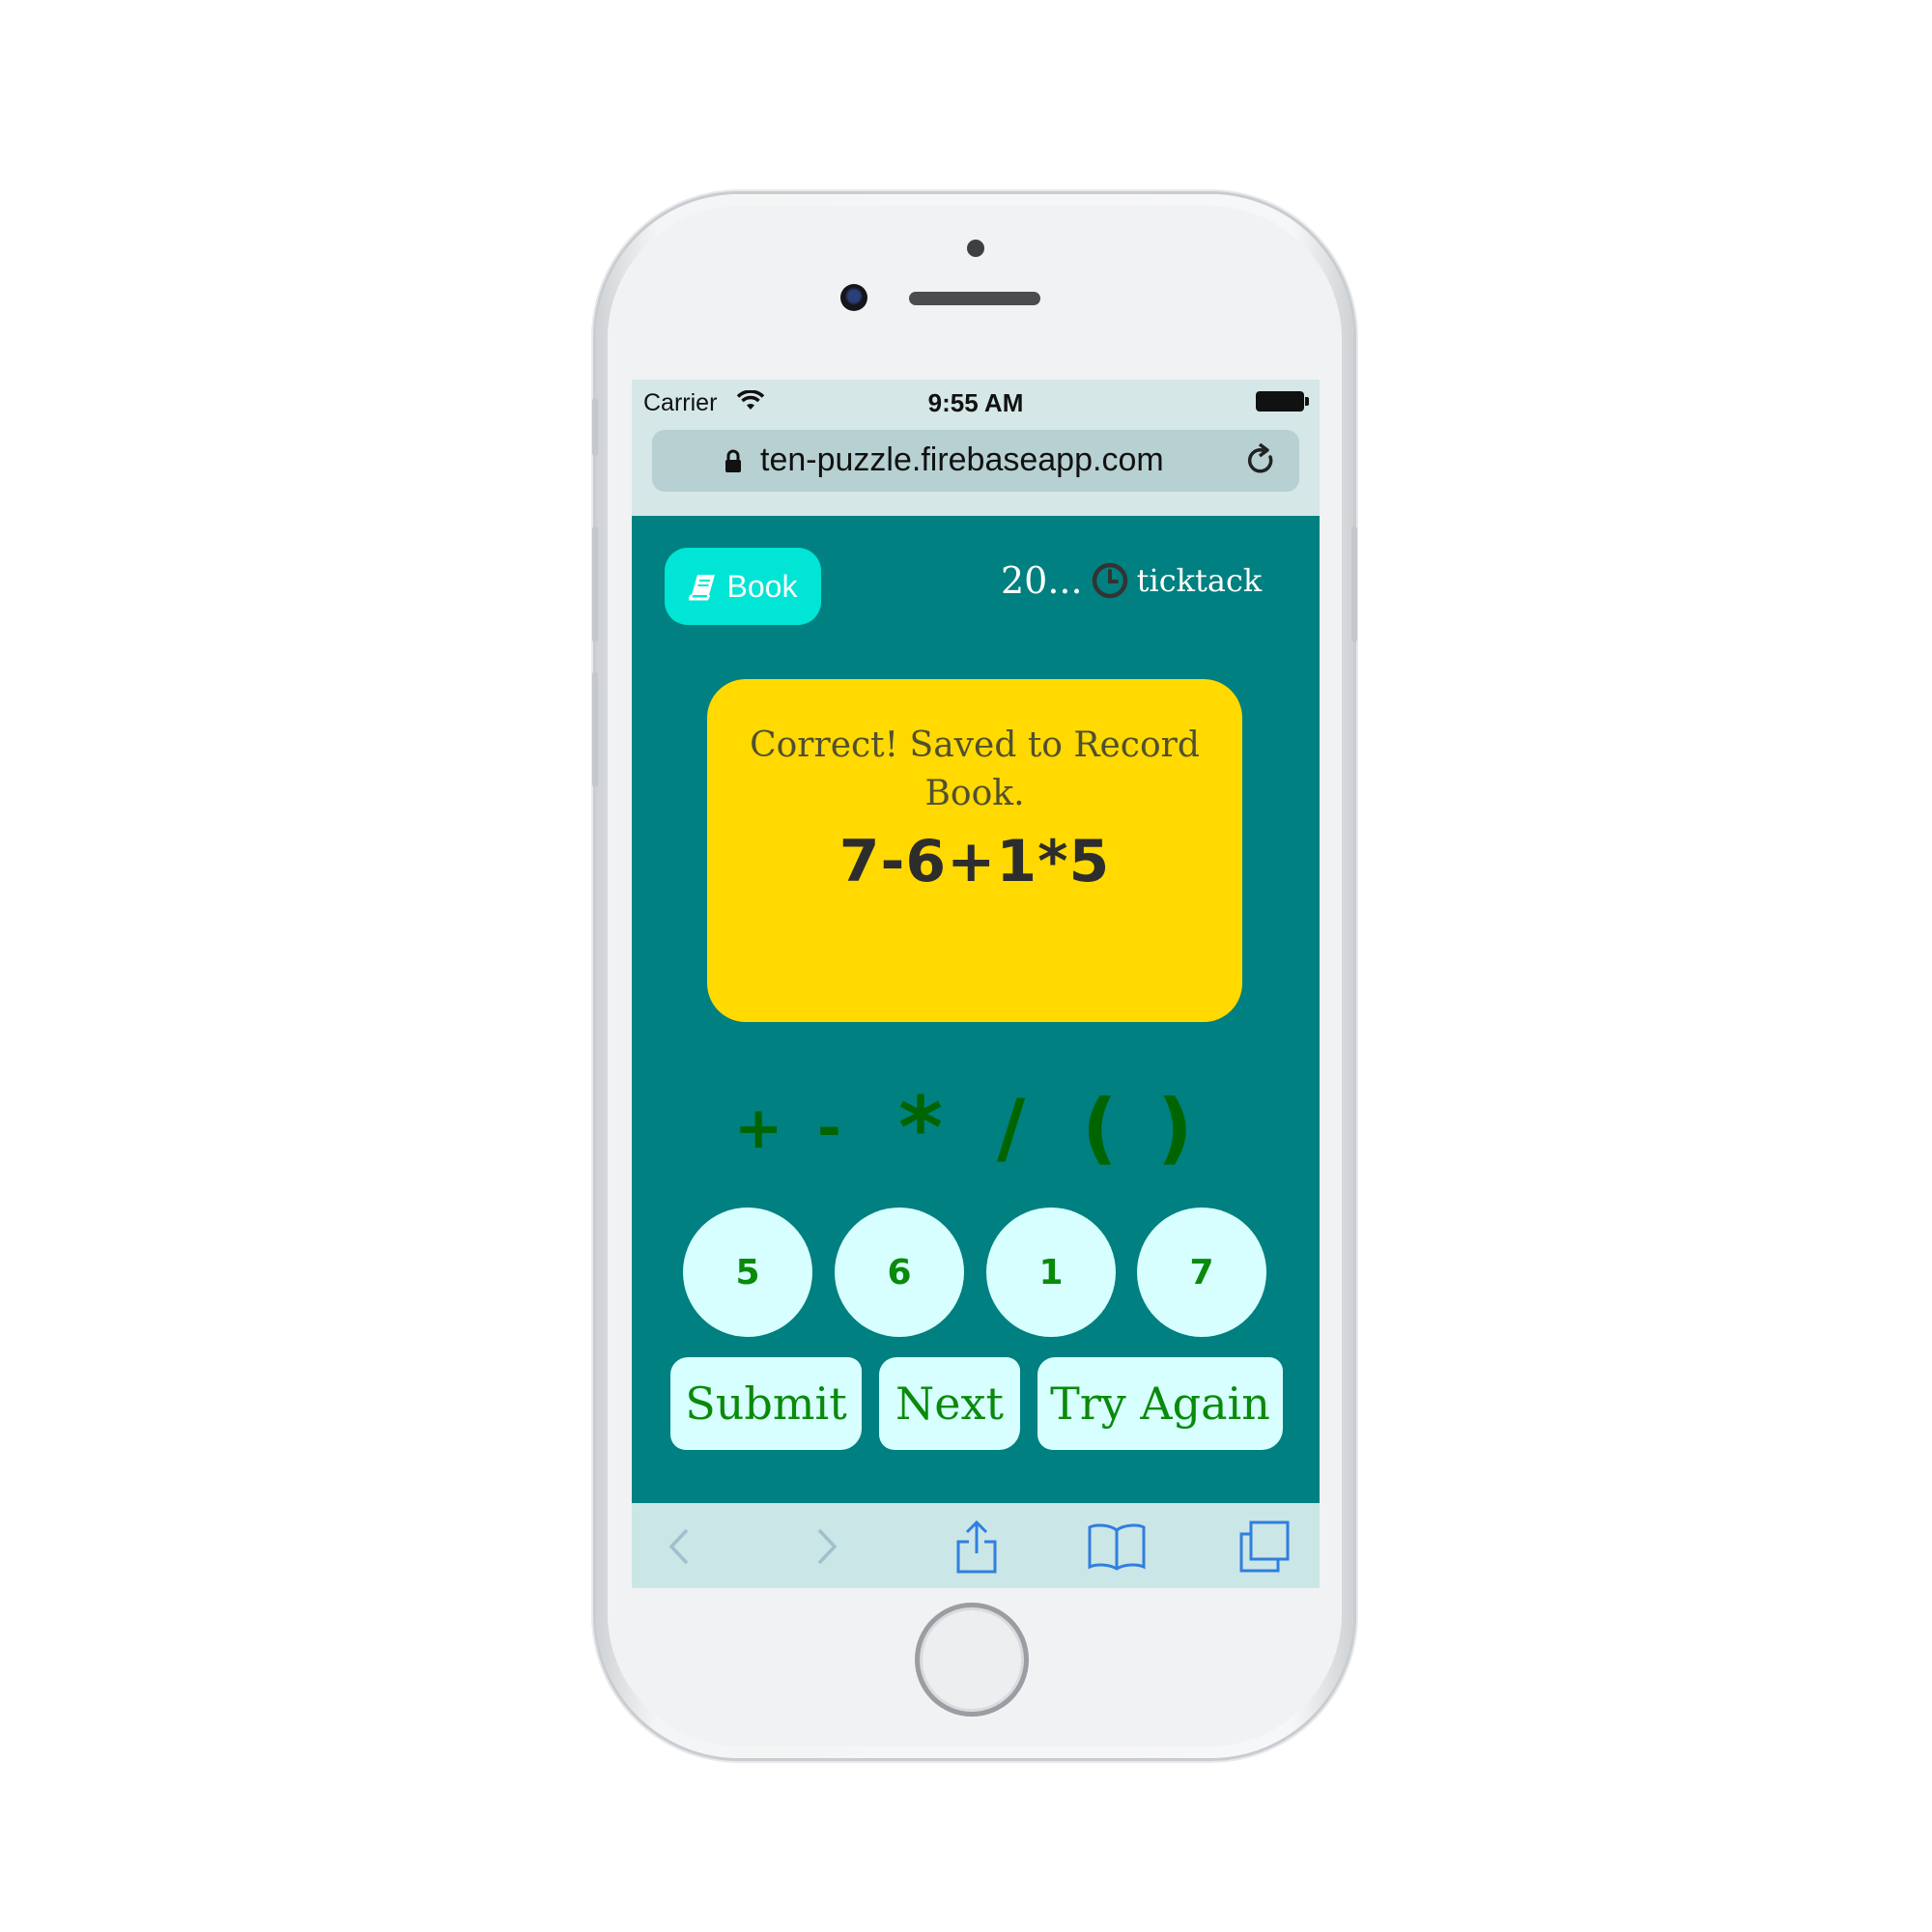  I want to click on number-tile: 7, so click(1201, 1272).